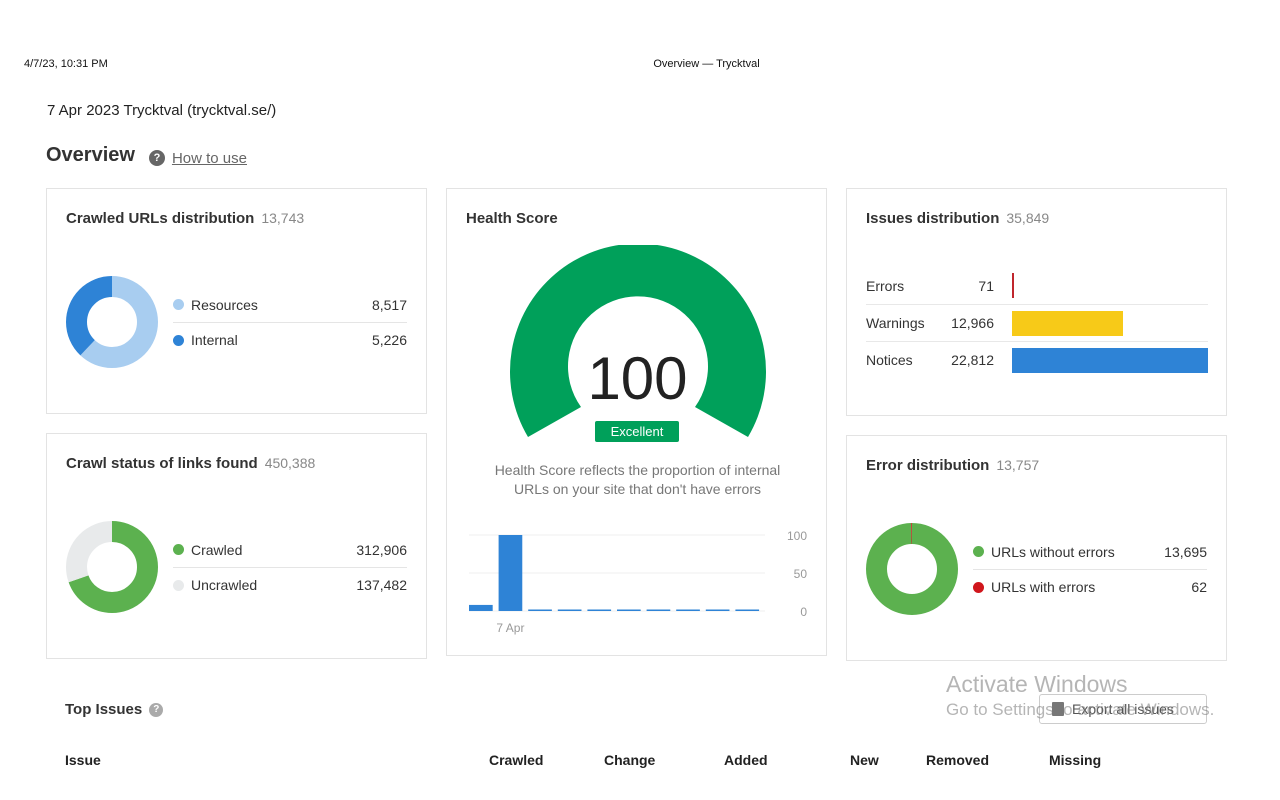 The width and height of the screenshot is (1280, 800). I want to click on legend-value: 8,517, so click(389, 304).